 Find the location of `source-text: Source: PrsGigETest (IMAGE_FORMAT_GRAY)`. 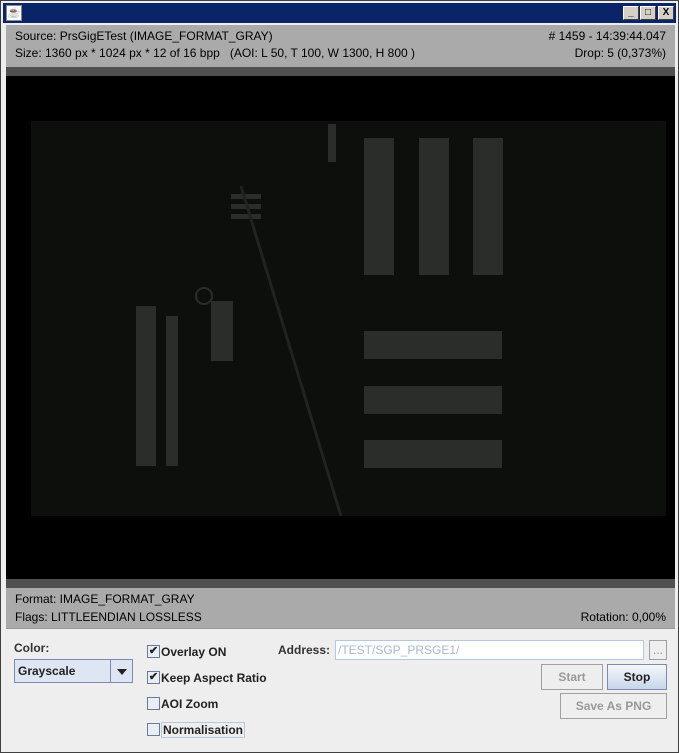

source-text: Source: PrsGigETest (IMAGE_FORMAT_GRAY) is located at coordinates (144, 36).